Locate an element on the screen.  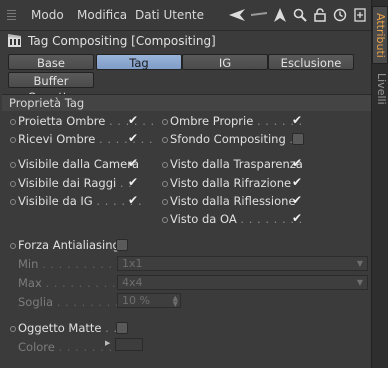
section-header-tag-properties: Proprietà Tag is located at coordinates (186, 102).